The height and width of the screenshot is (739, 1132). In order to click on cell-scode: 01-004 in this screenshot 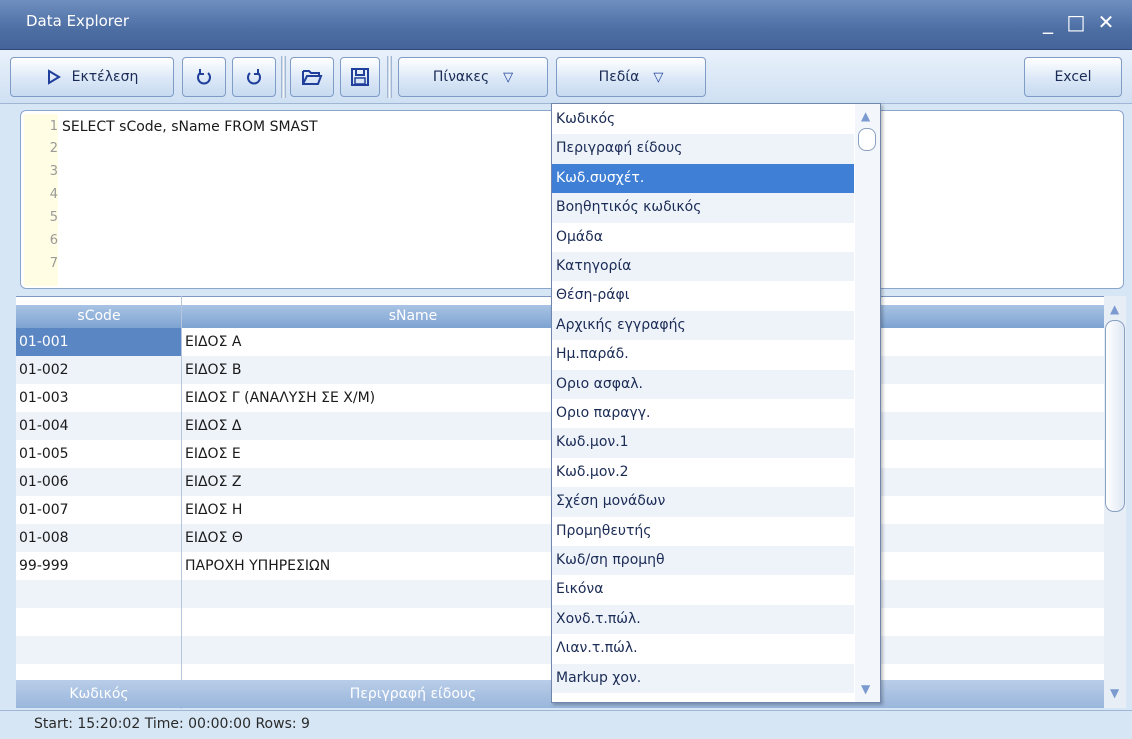, I will do `click(98, 426)`.